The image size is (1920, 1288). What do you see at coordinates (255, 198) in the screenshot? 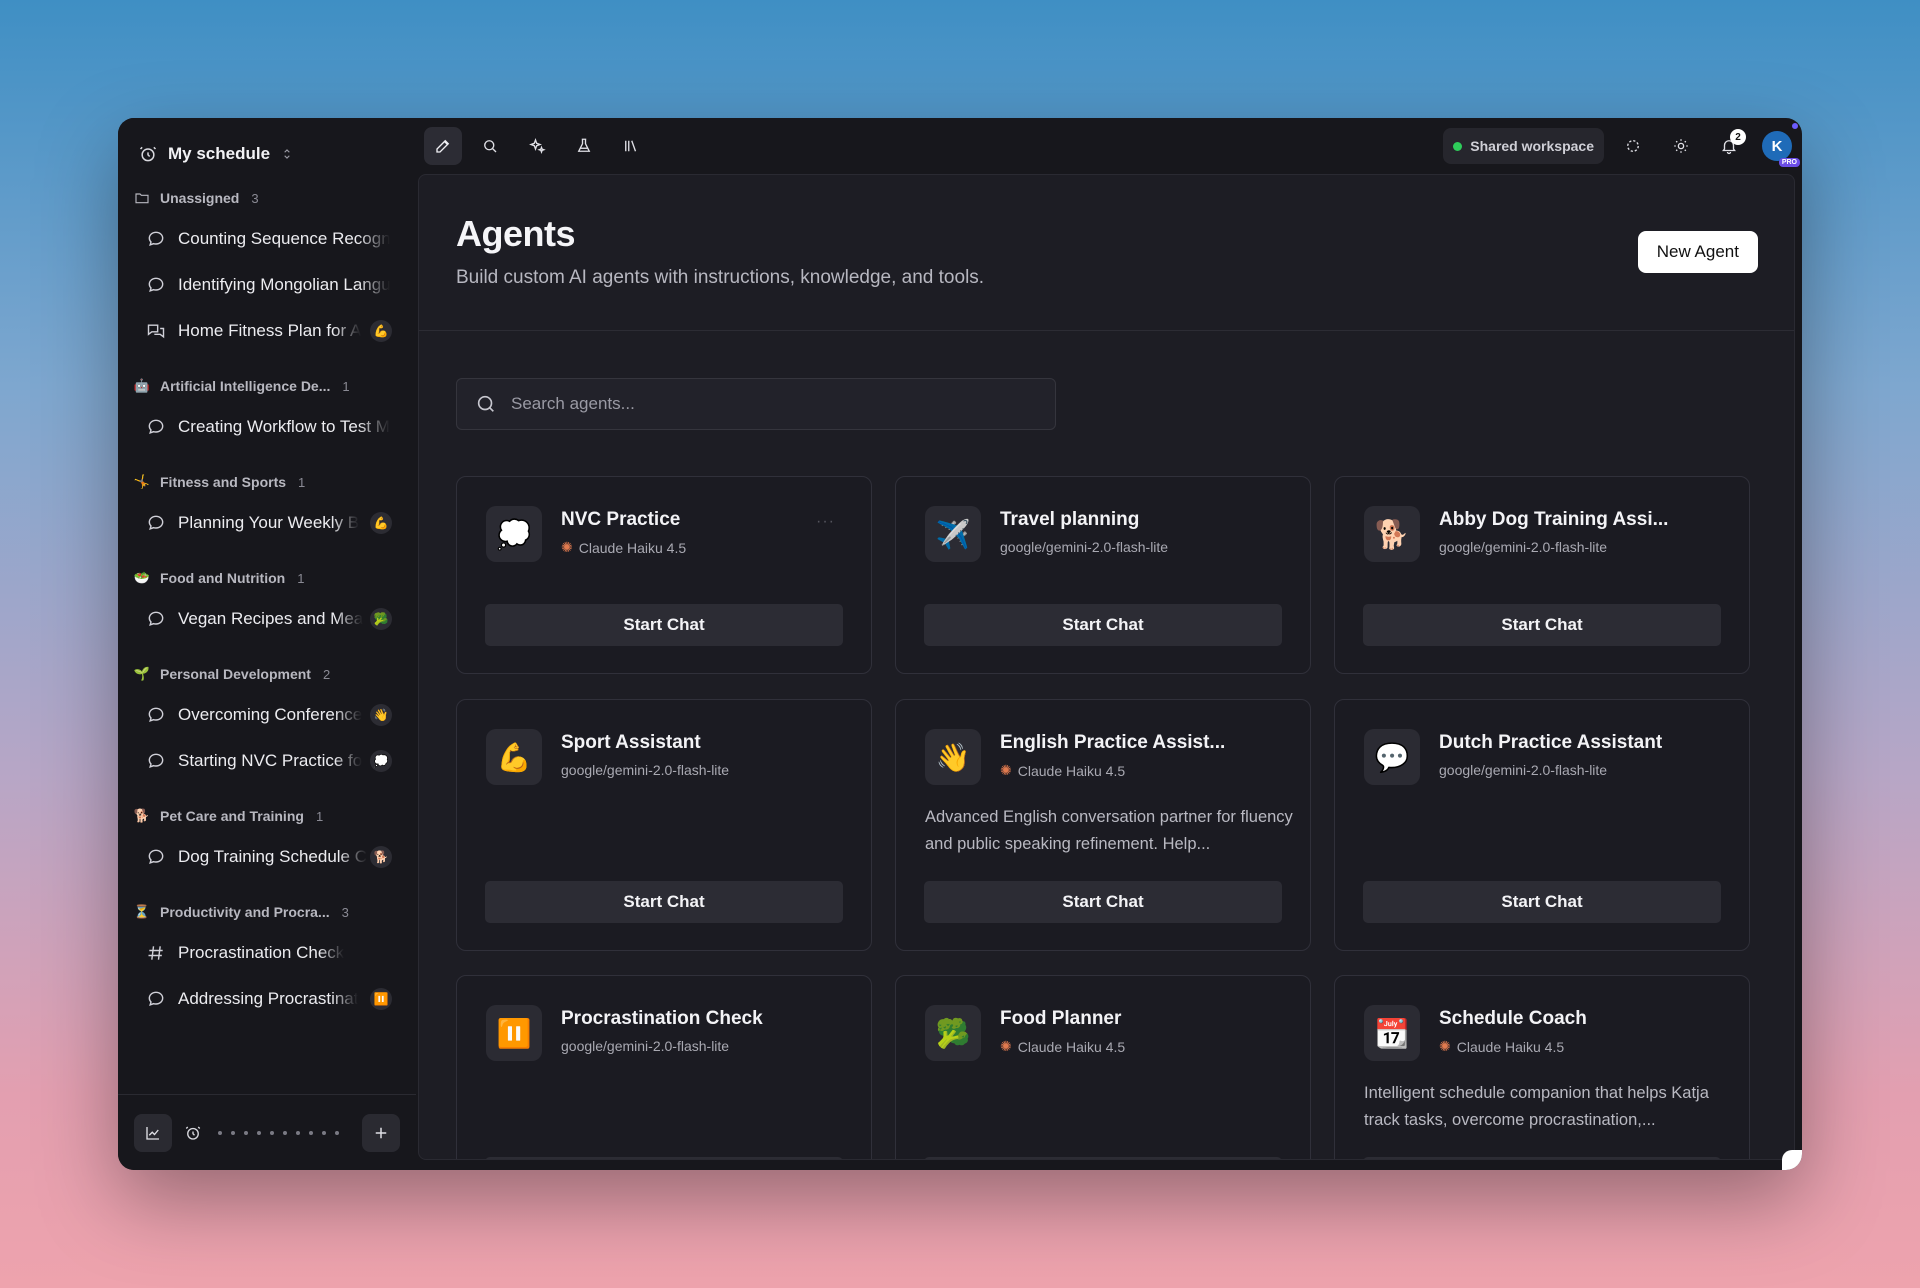
I see `sidebar-group-count: 3` at bounding box center [255, 198].